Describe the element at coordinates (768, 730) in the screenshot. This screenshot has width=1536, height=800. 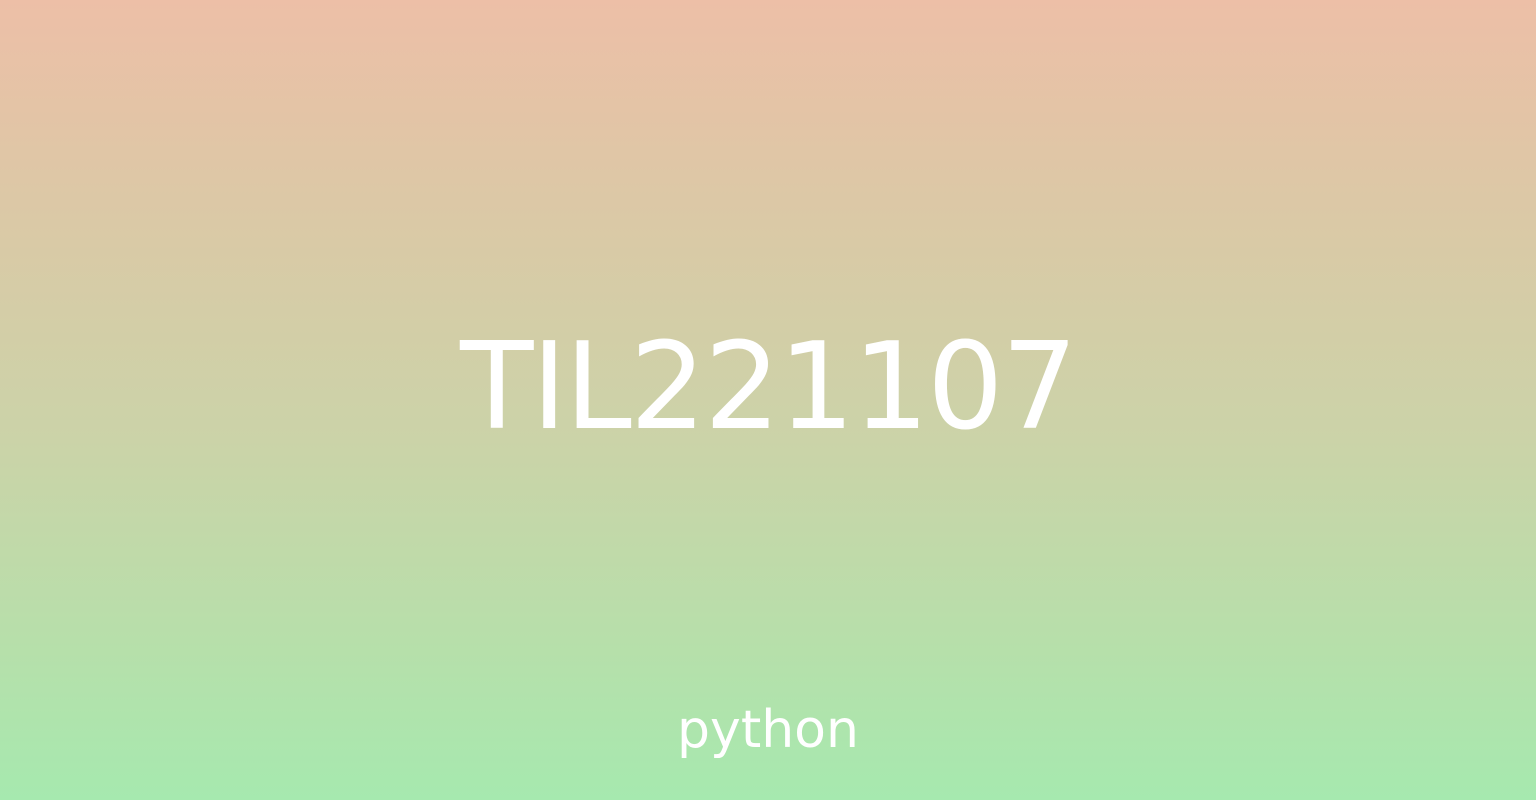
I see `post-tag: python` at that location.